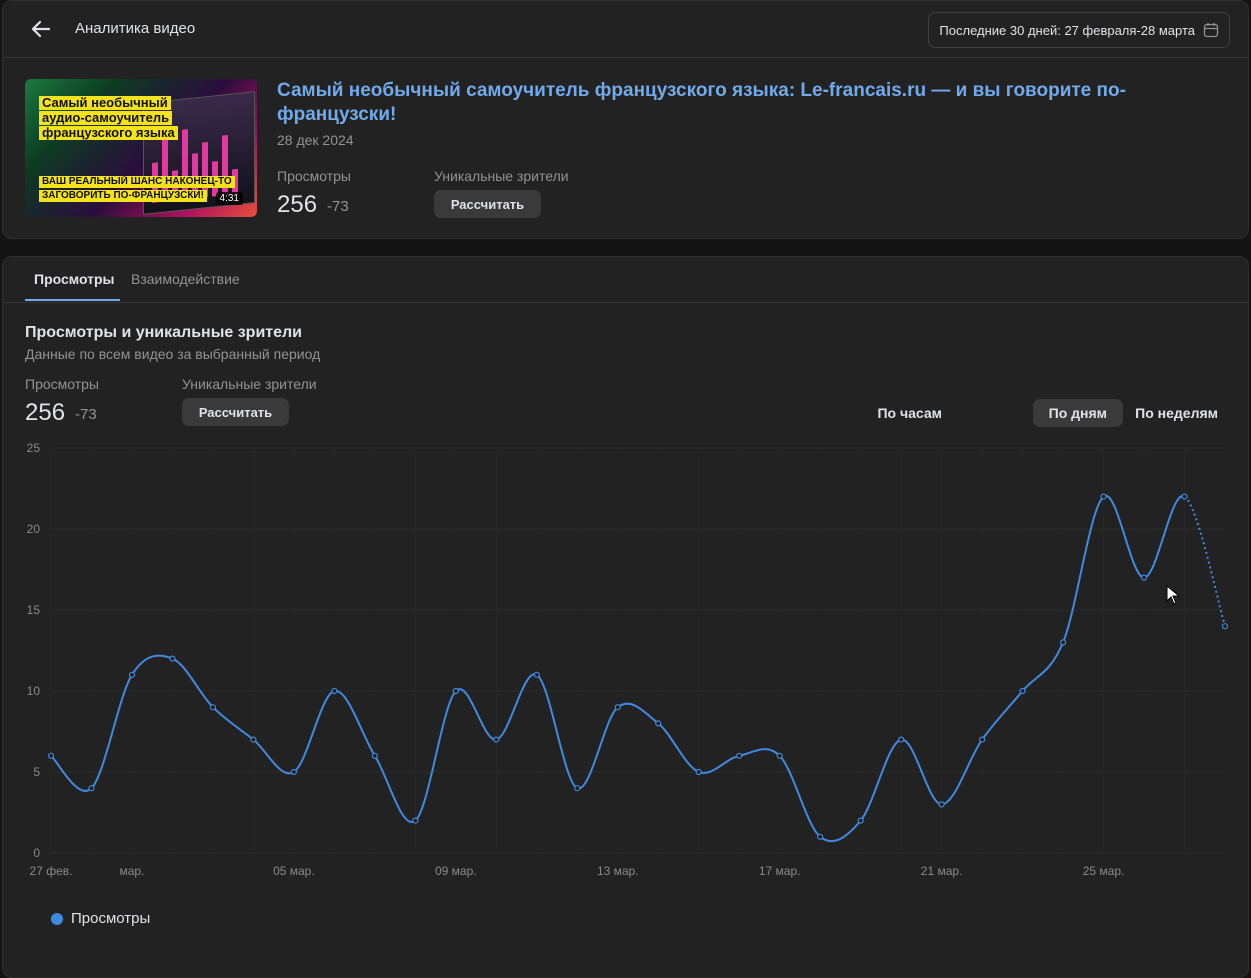  I want to click on legend-swatch, so click(57, 918).